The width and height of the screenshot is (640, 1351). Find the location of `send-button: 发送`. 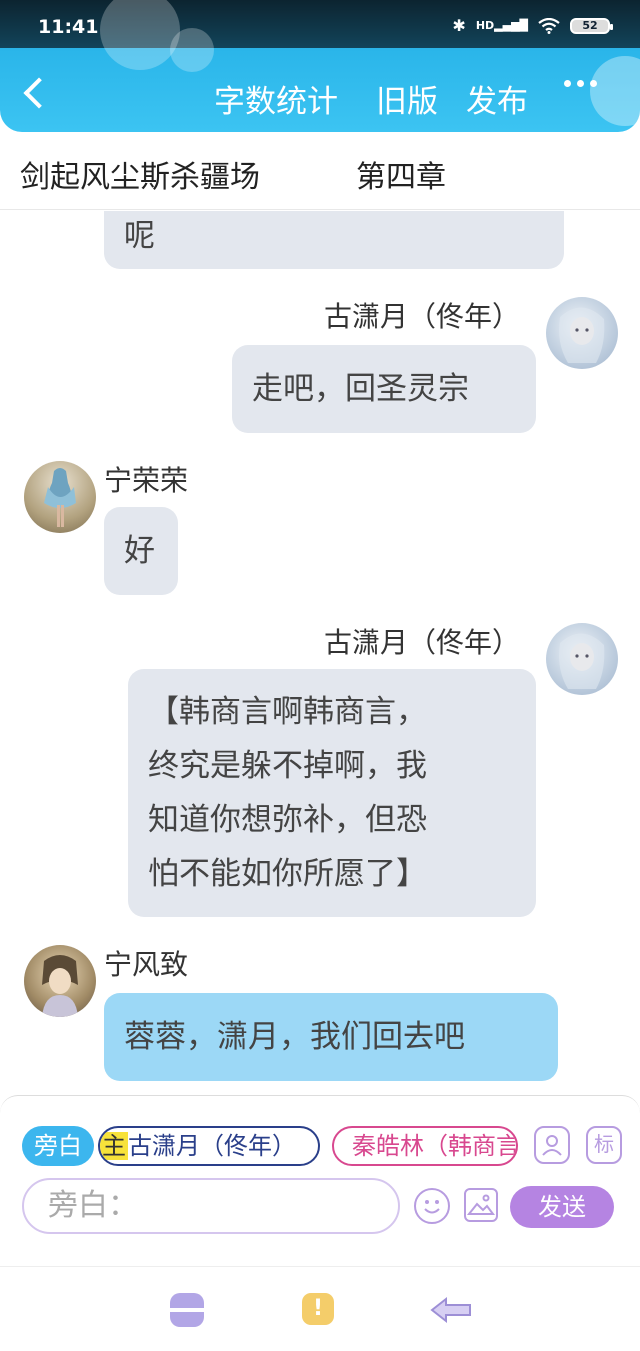

send-button: 发送 is located at coordinates (562, 1207).